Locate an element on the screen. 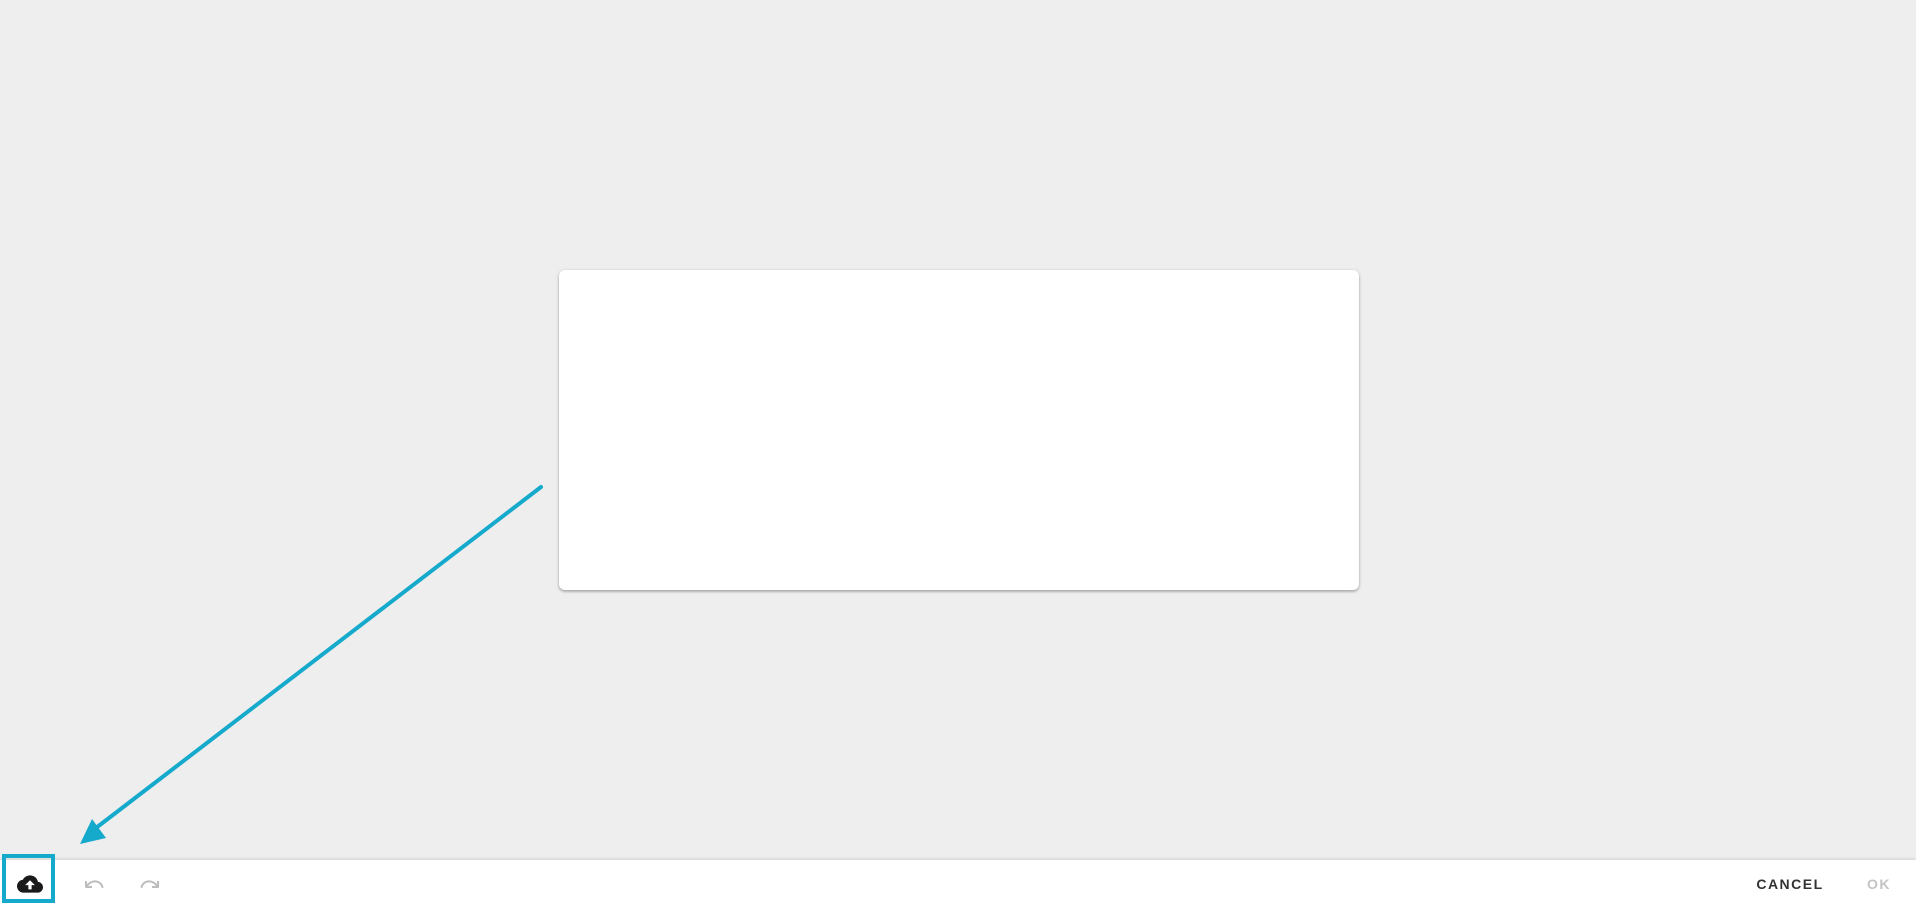  editor-canvas is located at coordinates (959, 430).